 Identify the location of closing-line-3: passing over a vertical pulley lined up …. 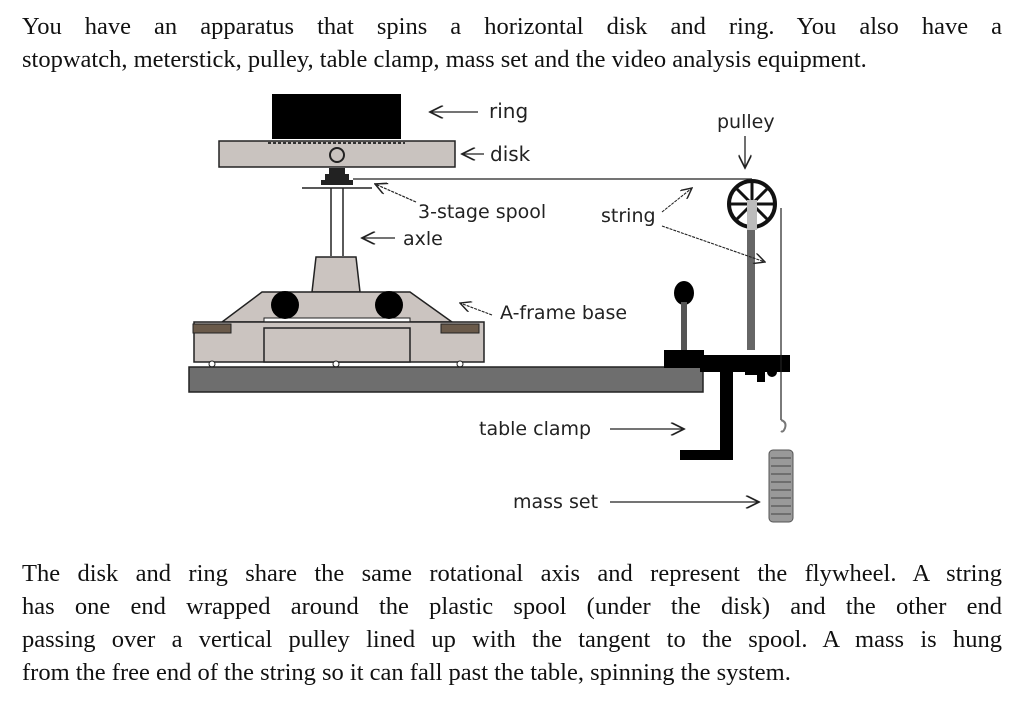
(512, 639).